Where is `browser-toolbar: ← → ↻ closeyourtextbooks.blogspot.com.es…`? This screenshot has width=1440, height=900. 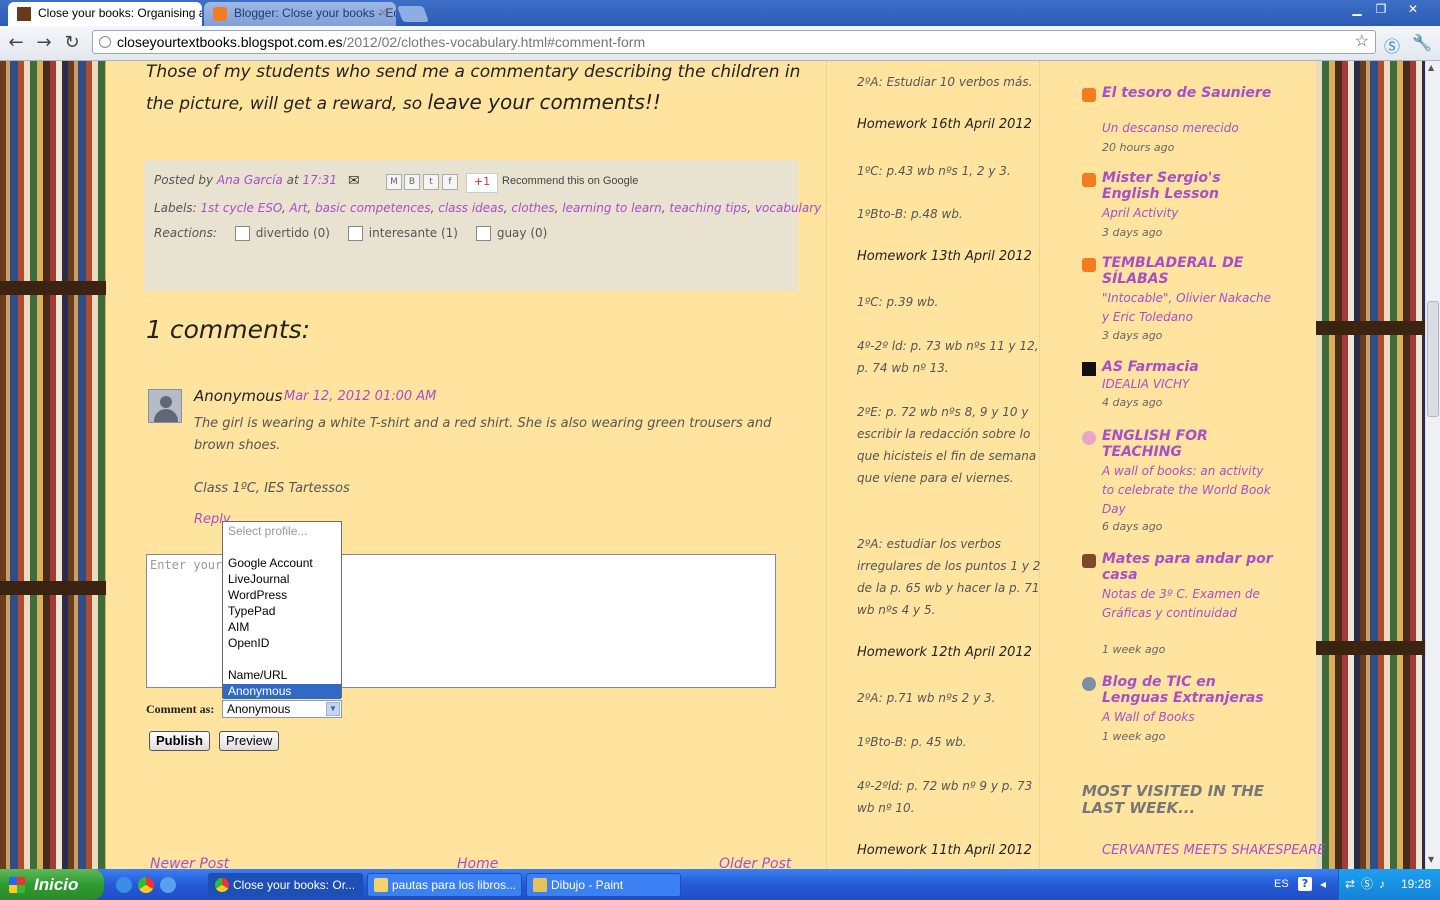 browser-toolbar: ← → ↻ closeyourtextbooks.blogspot.com.es… is located at coordinates (720, 43).